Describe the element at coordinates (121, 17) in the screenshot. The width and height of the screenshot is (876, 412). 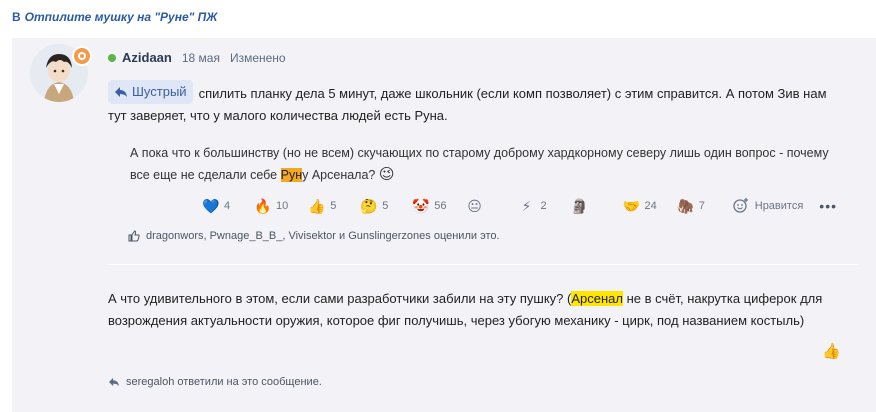
I see `topic-link: Отпилите мушку на "Руне" ПЖ` at that location.